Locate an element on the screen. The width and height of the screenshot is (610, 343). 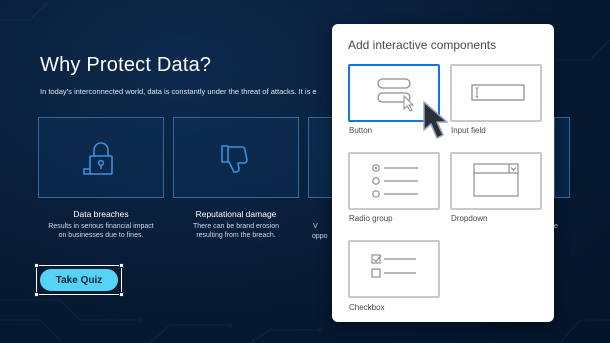
tile-label-button: Button is located at coordinates (361, 130).